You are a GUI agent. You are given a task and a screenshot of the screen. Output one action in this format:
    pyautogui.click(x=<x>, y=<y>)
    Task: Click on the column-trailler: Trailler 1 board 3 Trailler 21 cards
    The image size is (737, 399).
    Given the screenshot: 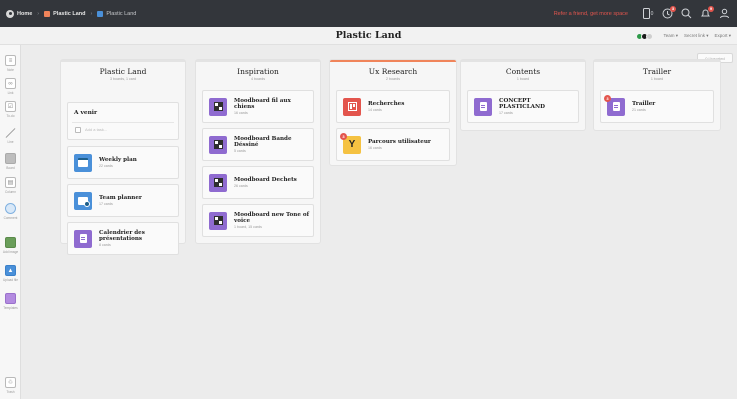 What is the action you would take?
    pyautogui.click(x=657, y=95)
    